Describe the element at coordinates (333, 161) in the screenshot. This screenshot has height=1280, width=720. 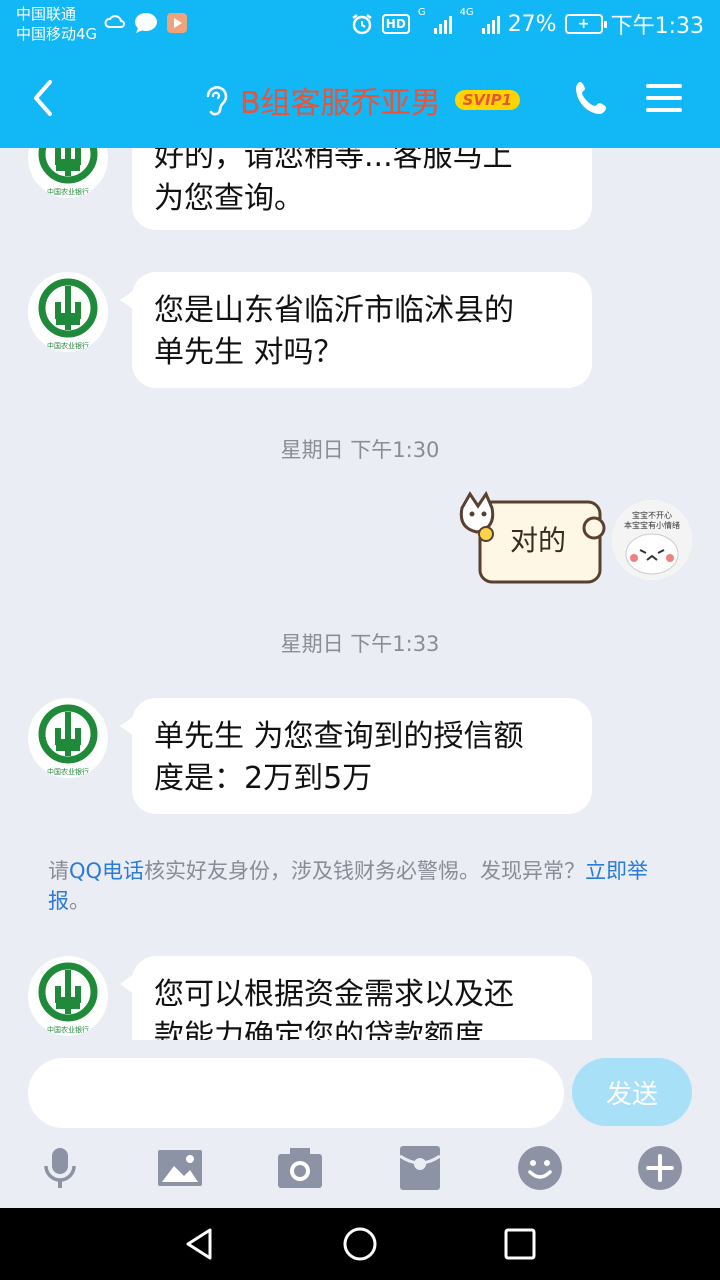
I see `message-line: 好的，请您稍等...客服马上` at that location.